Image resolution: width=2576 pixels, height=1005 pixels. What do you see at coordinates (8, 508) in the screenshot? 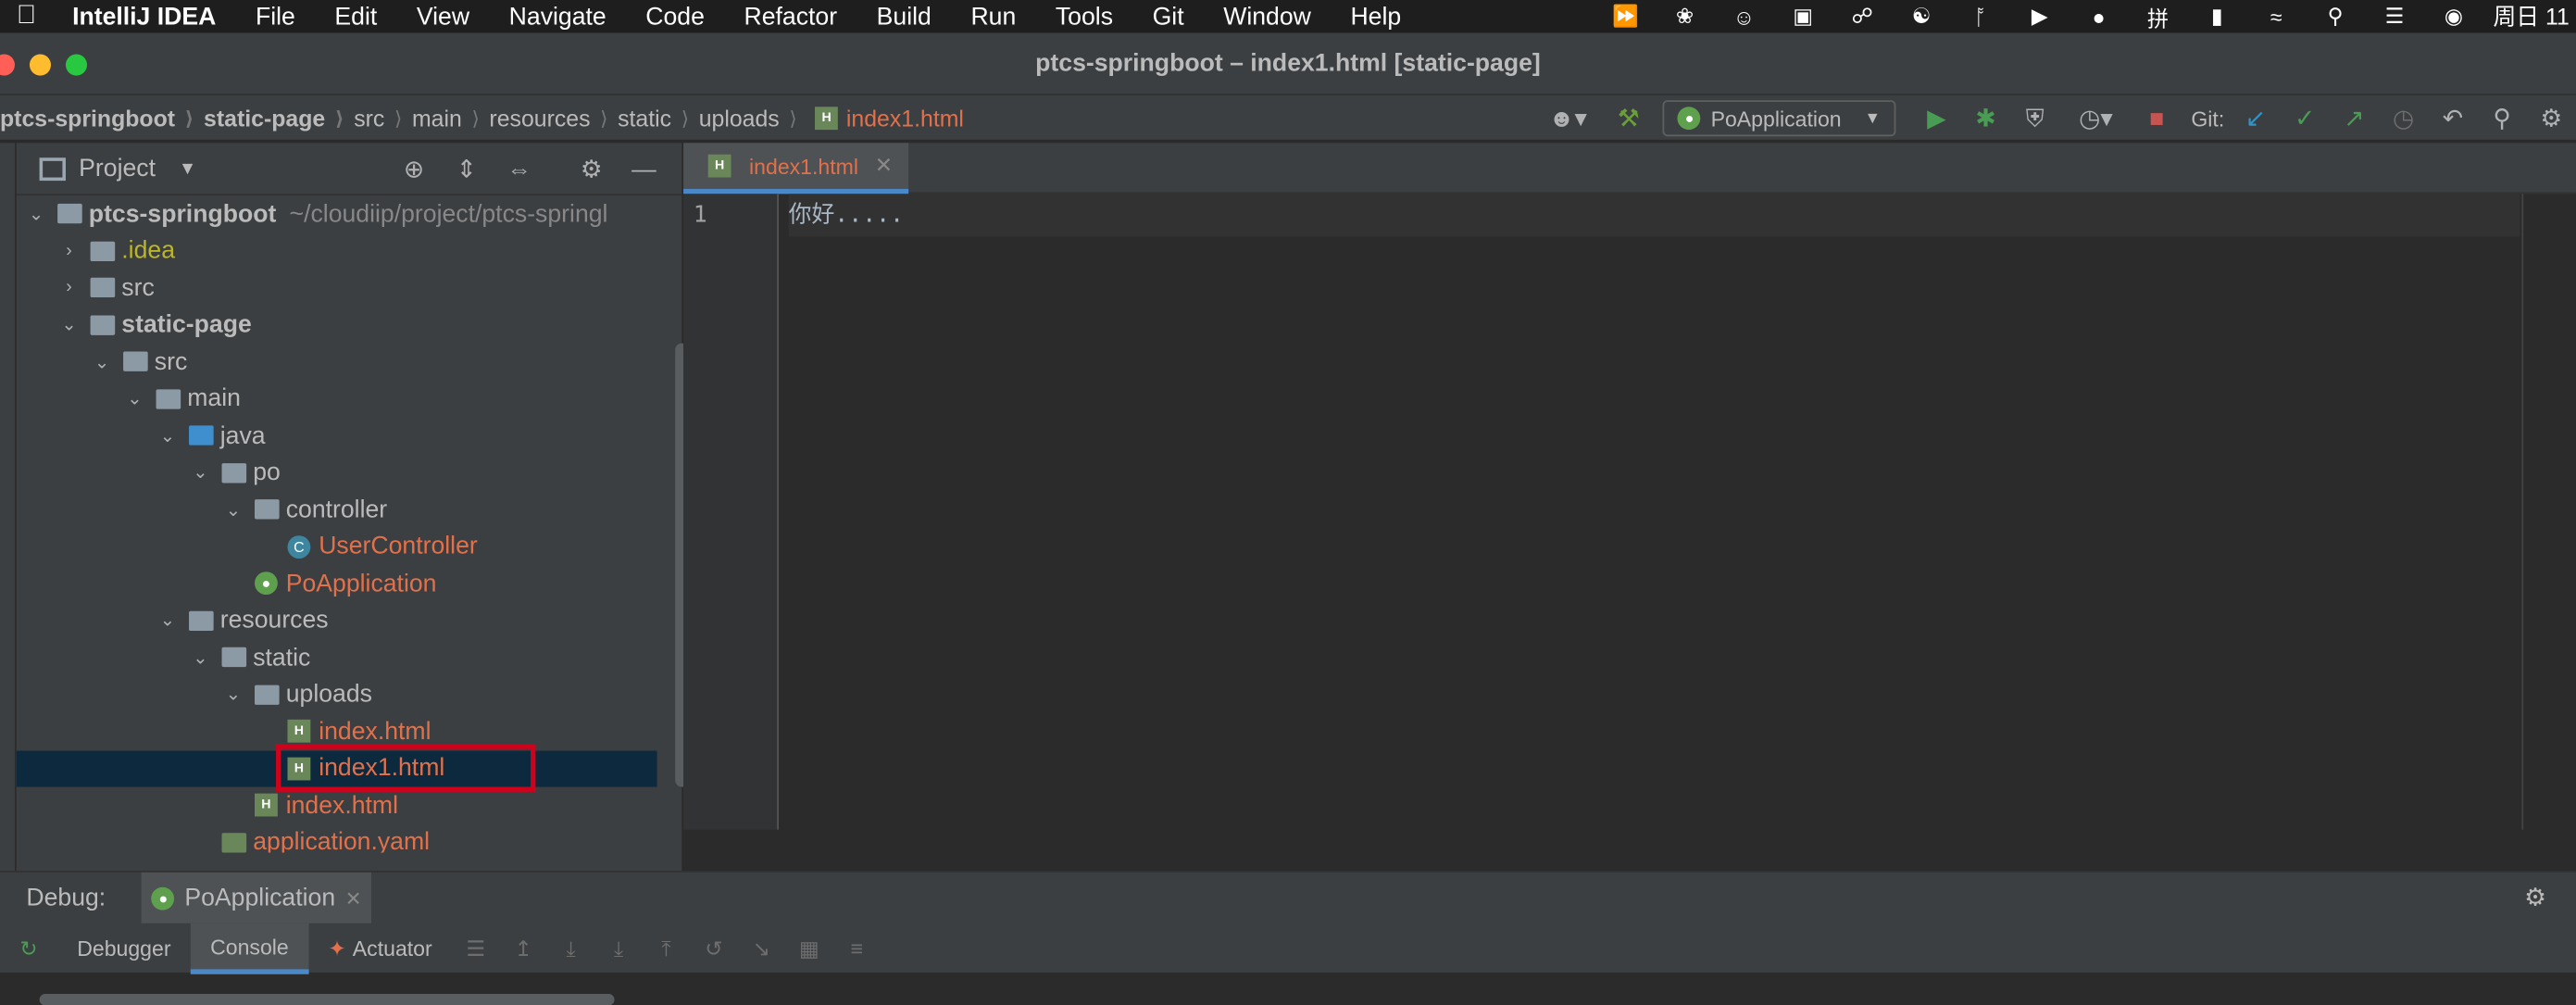
I see `left-tool-strip` at bounding box center [8, 508].